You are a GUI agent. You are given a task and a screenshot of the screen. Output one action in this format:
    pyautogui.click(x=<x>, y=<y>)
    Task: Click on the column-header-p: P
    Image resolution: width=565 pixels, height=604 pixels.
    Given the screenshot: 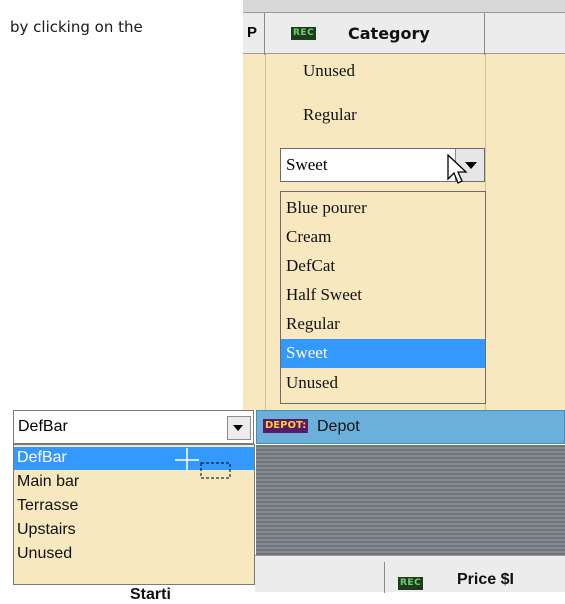 What is the action you would take?
    pyautogui.click(x=254, y=34)
    